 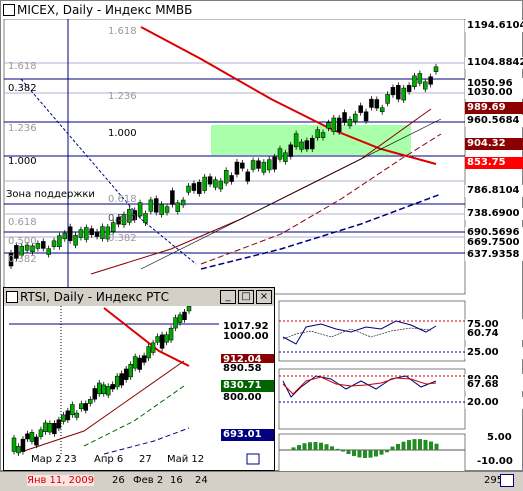 What do you see at coordinates (228, 297) in the screenshot?
I see `minimize-button: _` at bounding box center [228, 297].